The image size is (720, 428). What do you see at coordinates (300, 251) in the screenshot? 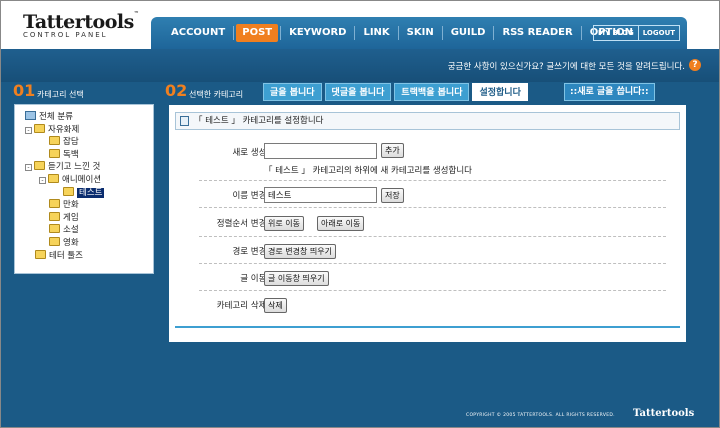
I see `path-change-button: 경로 변경창 띄우기` at bounding box center [300, 251].